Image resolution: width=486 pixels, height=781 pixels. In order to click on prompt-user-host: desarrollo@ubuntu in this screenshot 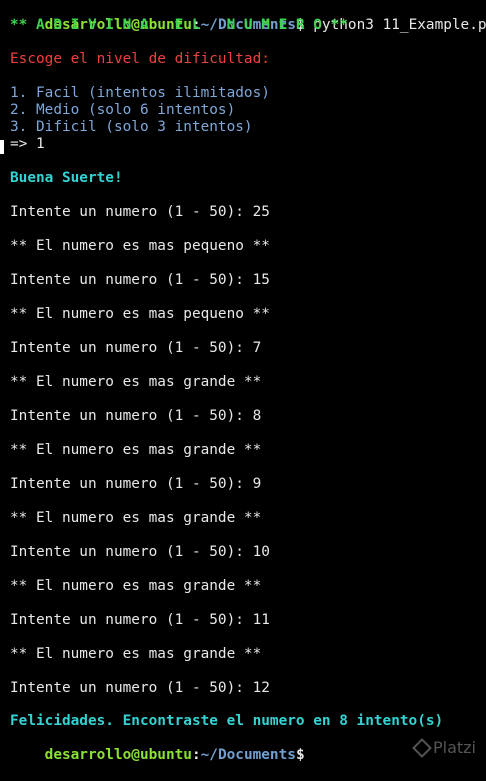, I will do `click(118, 755)`.